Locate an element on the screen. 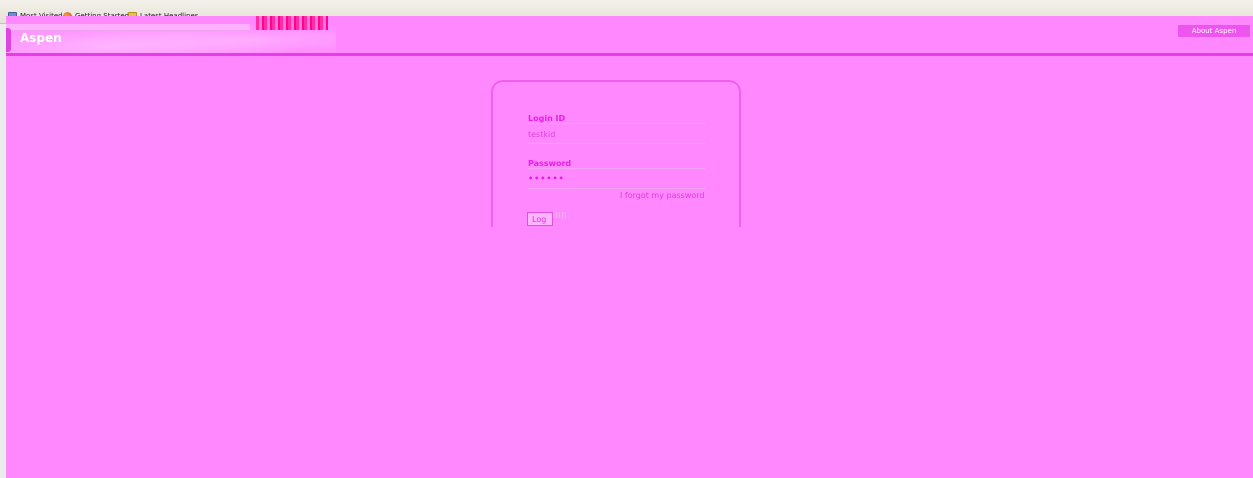 The width and height of the screenshot is (1253, 478). password-input-rule is located at coordinates (616, 188).